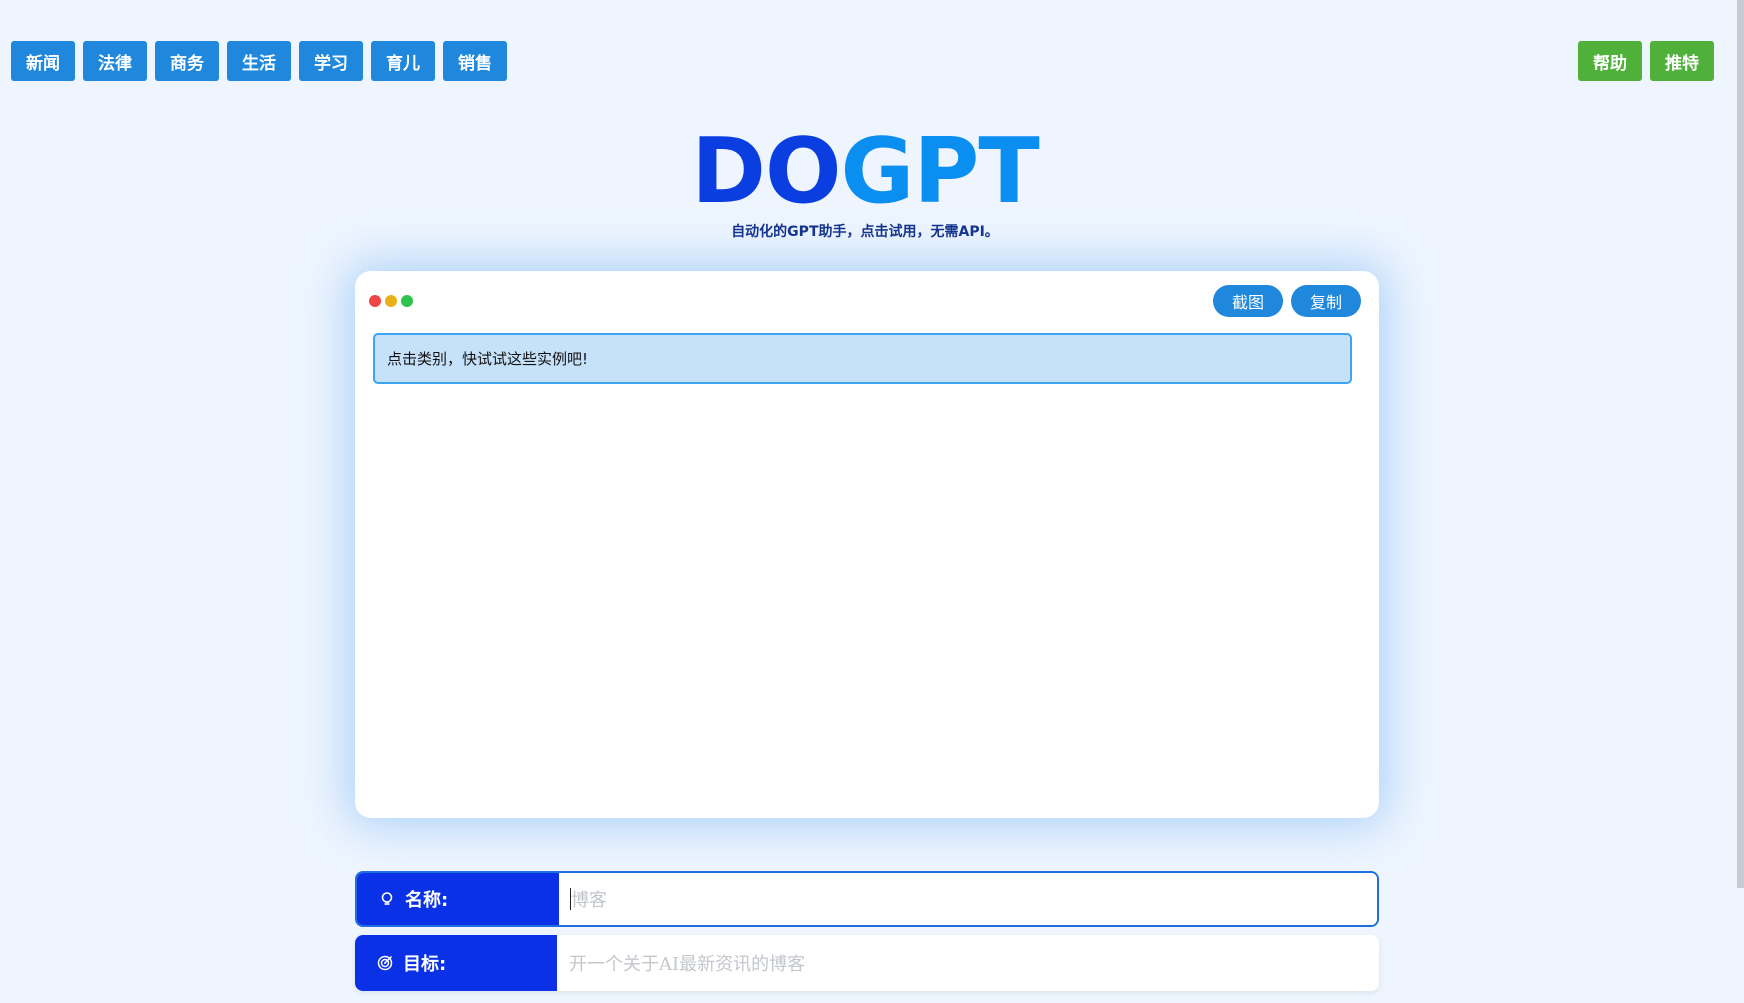 Image resolution: width=1744 pixels, height=1003 pixels. Describe the element at coordinates (187, 61) in the screenshot. I see `category-business-button: 商务` at that location.